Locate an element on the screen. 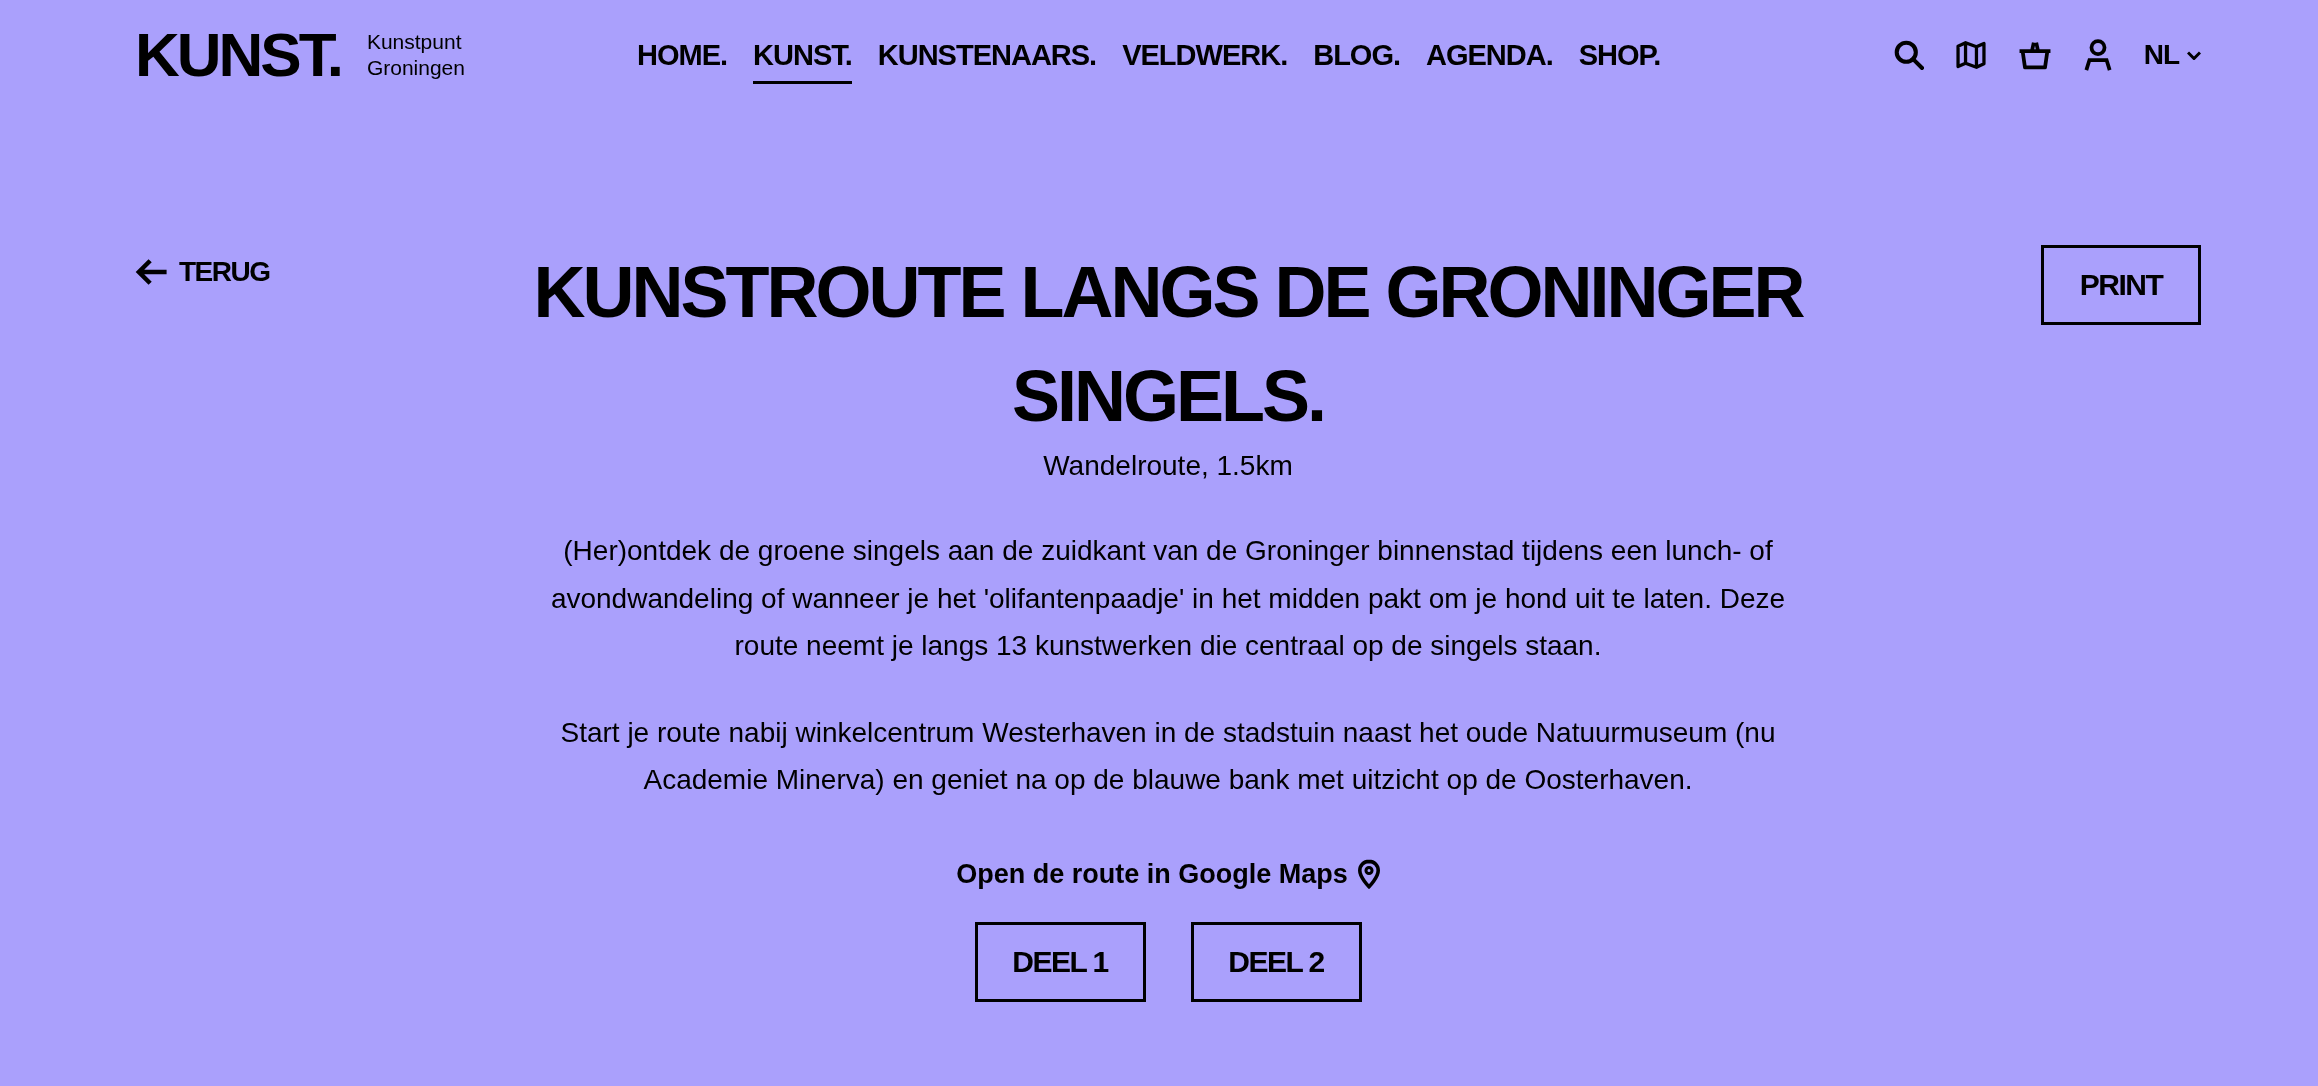 This screenshot has height=1086, width=2318. google-maps-link: Open de route in Google Maps is located at coordinates (1168, 873).